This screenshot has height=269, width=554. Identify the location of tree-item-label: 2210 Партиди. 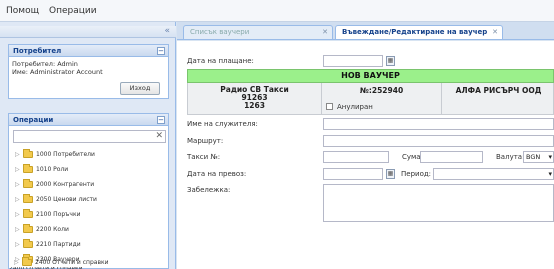
(58, 244).